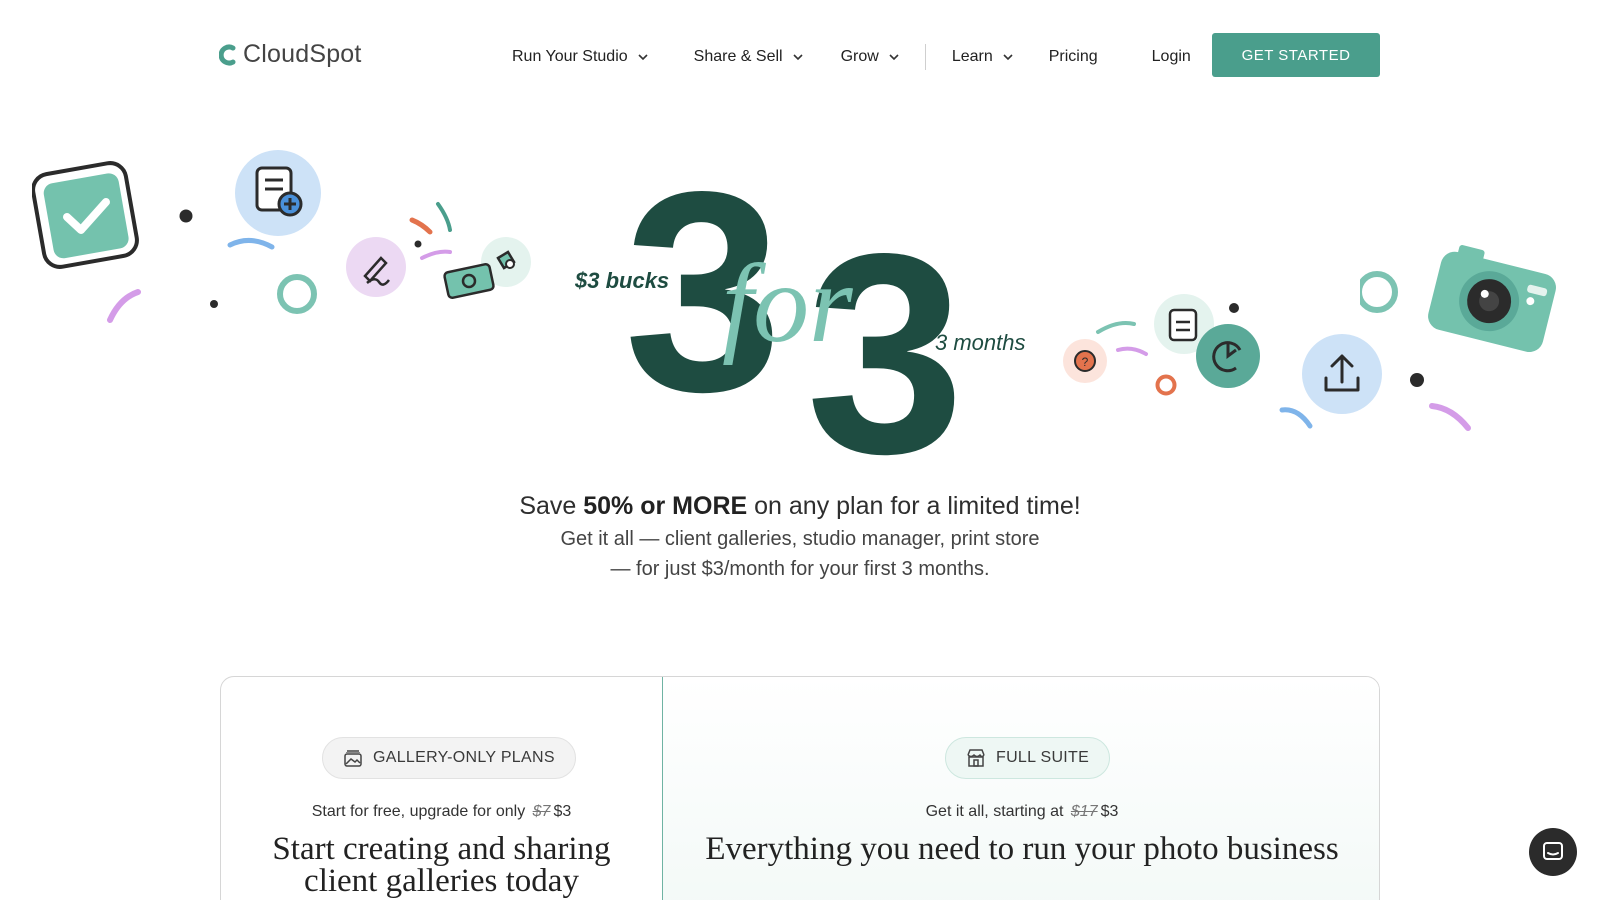 The width and height of the screenshot is (1600, 900). What do you see at coordinates (787, 304) in the screenshot?
I see `hero-for-word: for` at bounding box center [787, 304].